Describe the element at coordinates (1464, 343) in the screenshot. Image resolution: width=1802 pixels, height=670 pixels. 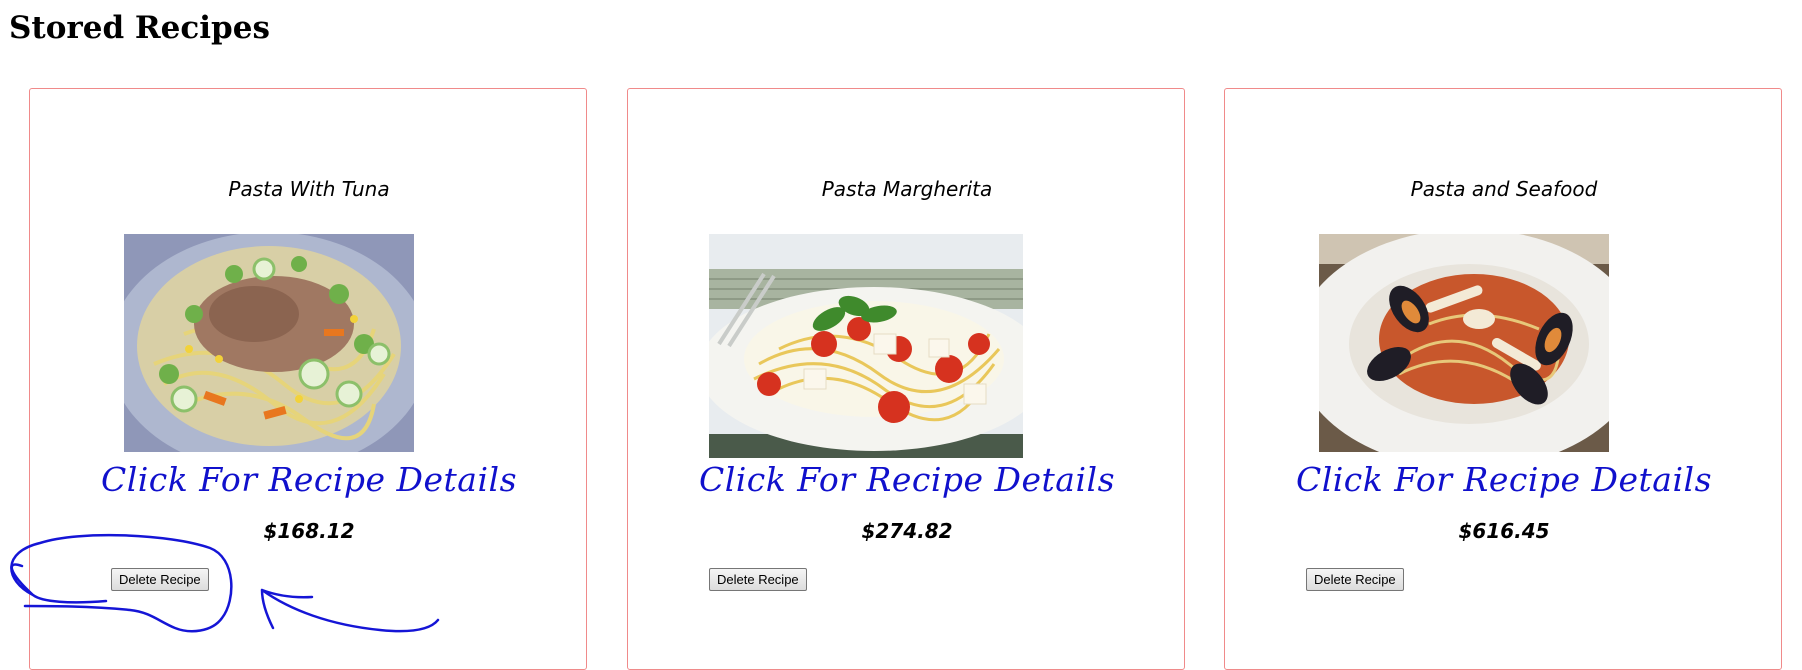
I see `pasta-and-seafood-photo-icon` at that location.